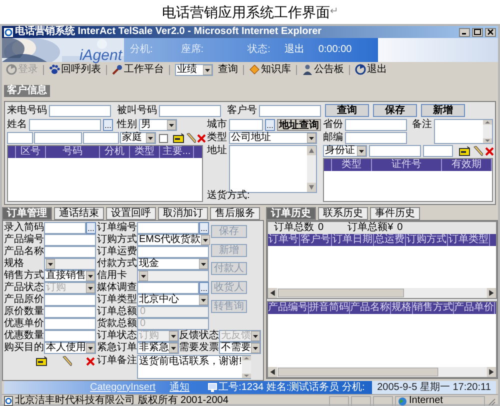  I want to click on column-header: 总运费, so click(390, 240).